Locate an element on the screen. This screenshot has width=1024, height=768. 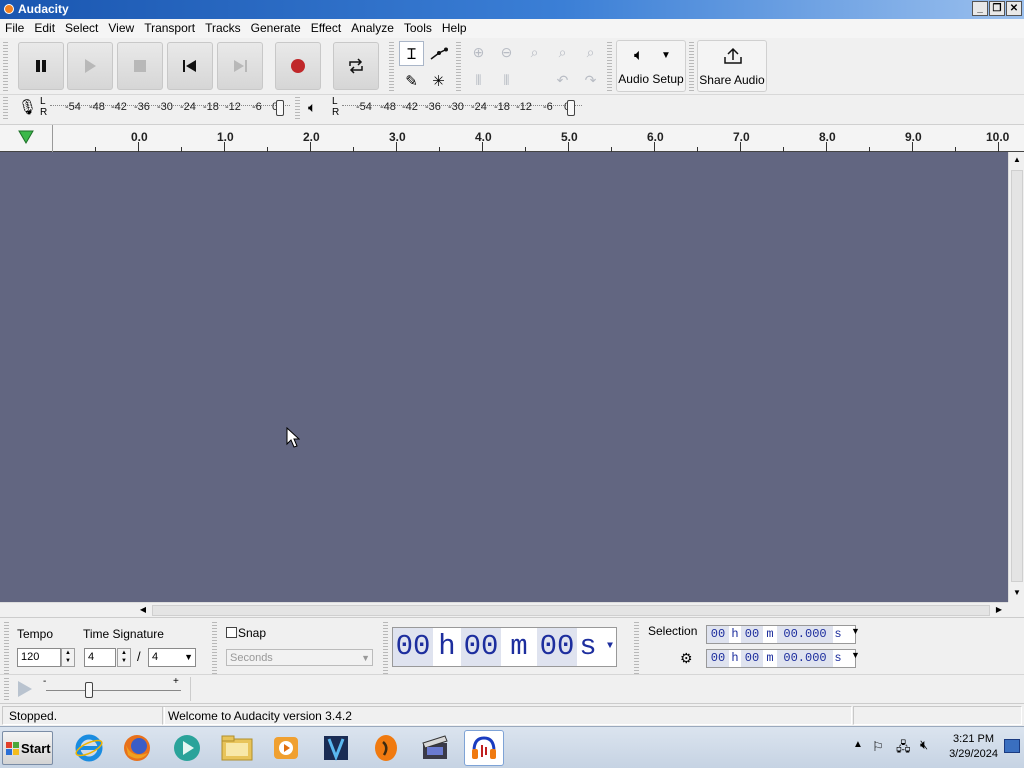
speed-slider-thumb is located at coordinates (89, 690).